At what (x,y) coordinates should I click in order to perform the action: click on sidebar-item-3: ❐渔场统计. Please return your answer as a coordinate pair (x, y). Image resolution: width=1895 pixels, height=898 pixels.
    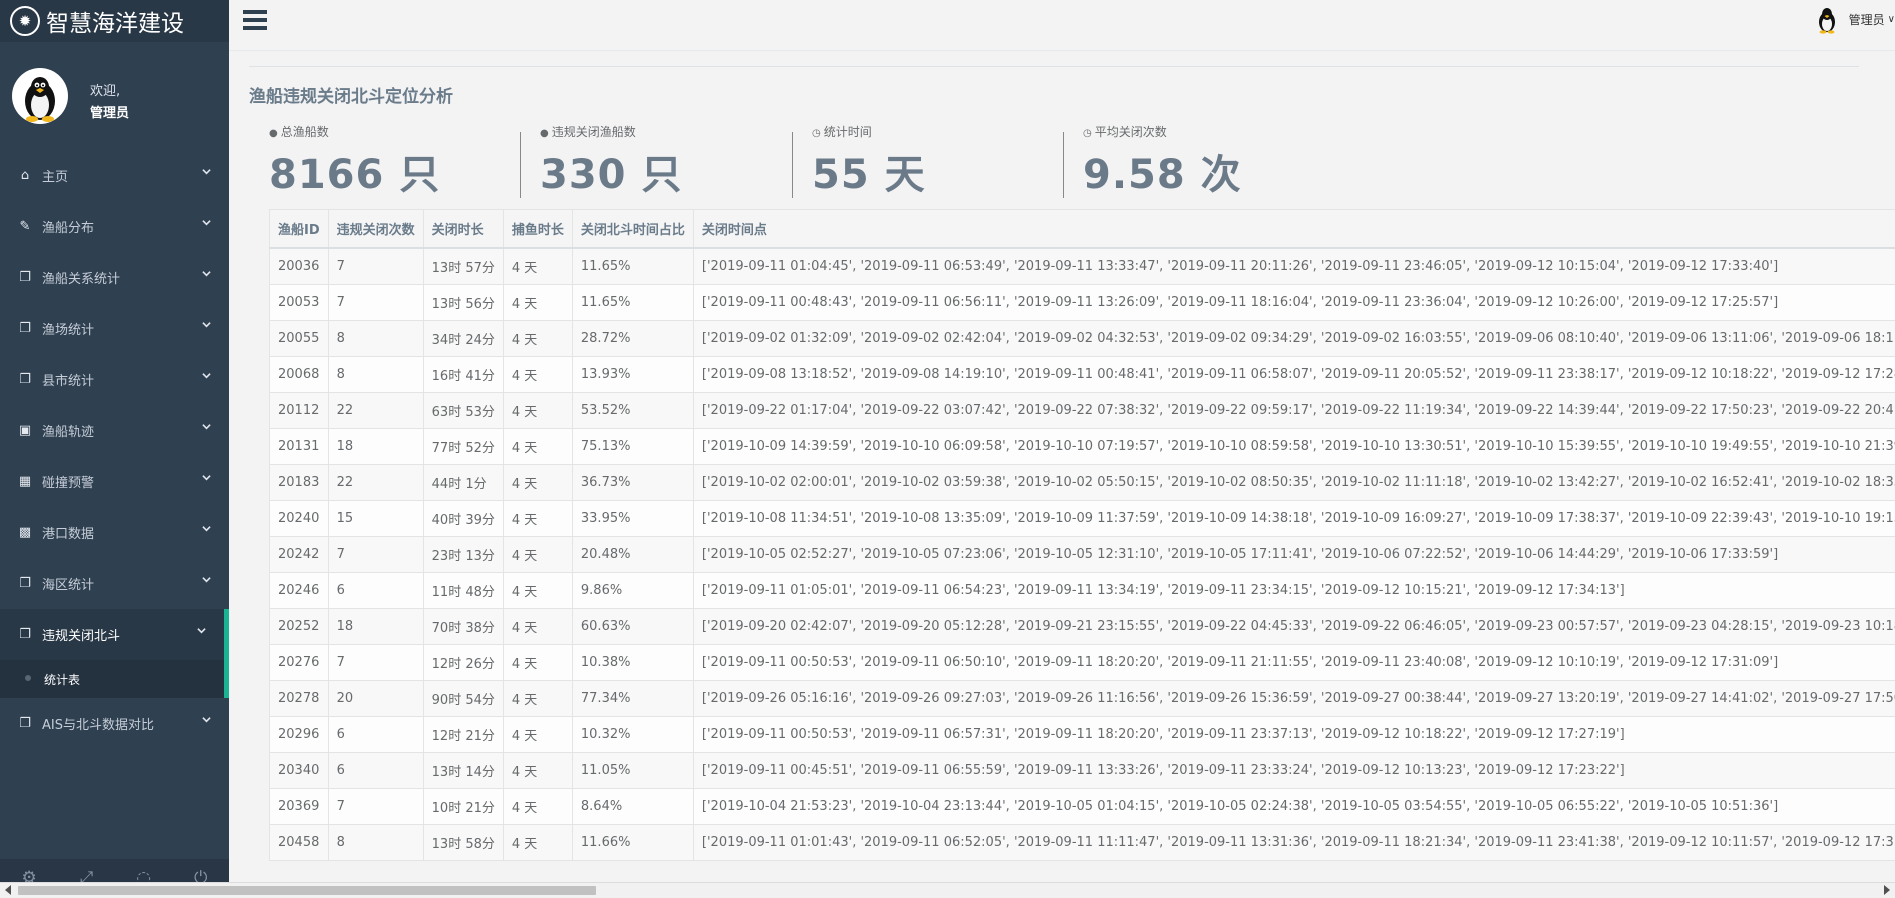
    Looking at the image, I should click on (114, 328).